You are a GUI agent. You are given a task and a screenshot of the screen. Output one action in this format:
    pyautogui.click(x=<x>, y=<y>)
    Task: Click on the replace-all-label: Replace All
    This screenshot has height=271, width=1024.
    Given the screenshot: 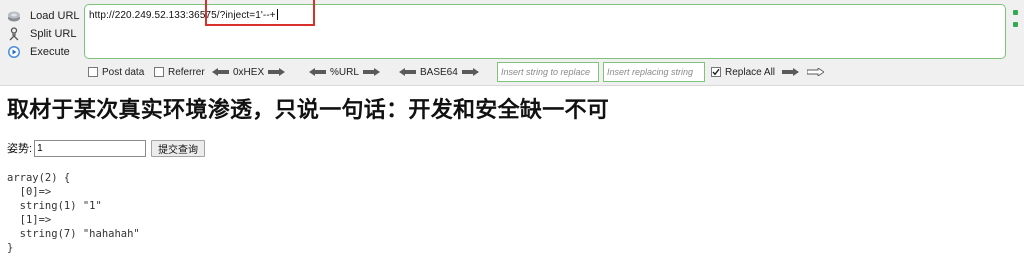 What is the action you would take?
    pyautogui.click(x=750, y=72)
    